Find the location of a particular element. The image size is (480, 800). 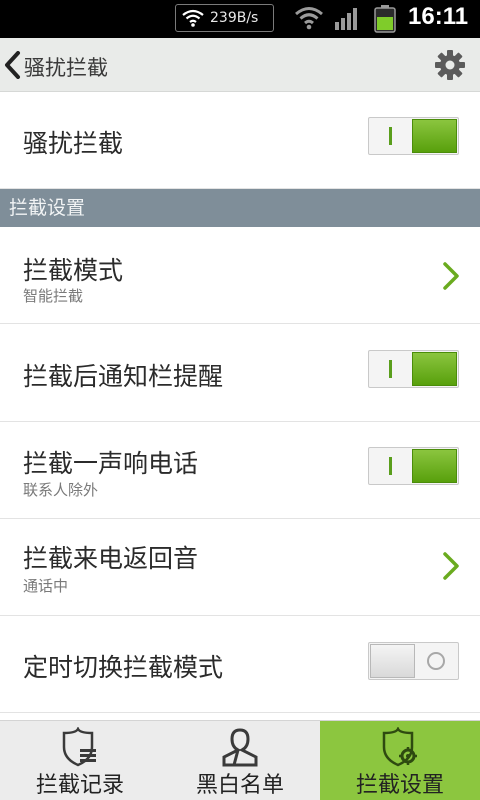

bottom-nav: 拦截记录 黑白名单 拦截设置 is located at coordinates (240, 760).